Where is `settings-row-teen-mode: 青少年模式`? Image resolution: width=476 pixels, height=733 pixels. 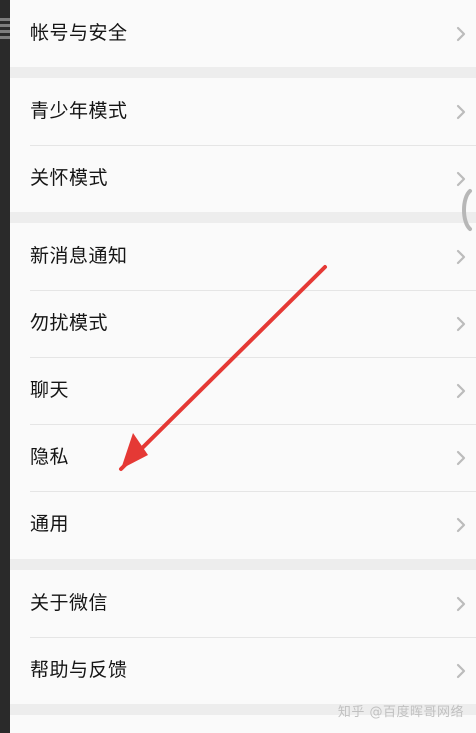 settings-row-teen-mode: 青少年模式 is located at coordinates (243, 111).